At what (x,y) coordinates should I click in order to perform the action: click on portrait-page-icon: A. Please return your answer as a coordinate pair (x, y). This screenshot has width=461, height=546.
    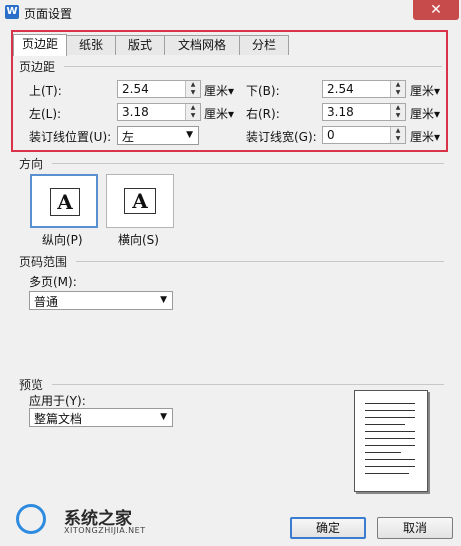
    Looking at the image, I should click on (65, 202).